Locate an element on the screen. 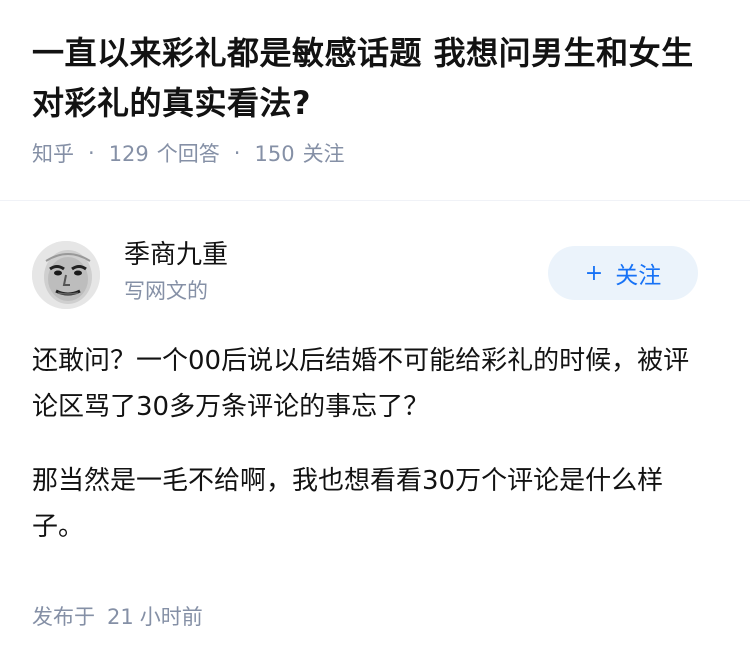  follow-button-label: 关注 is located at coordinates (638, 276).